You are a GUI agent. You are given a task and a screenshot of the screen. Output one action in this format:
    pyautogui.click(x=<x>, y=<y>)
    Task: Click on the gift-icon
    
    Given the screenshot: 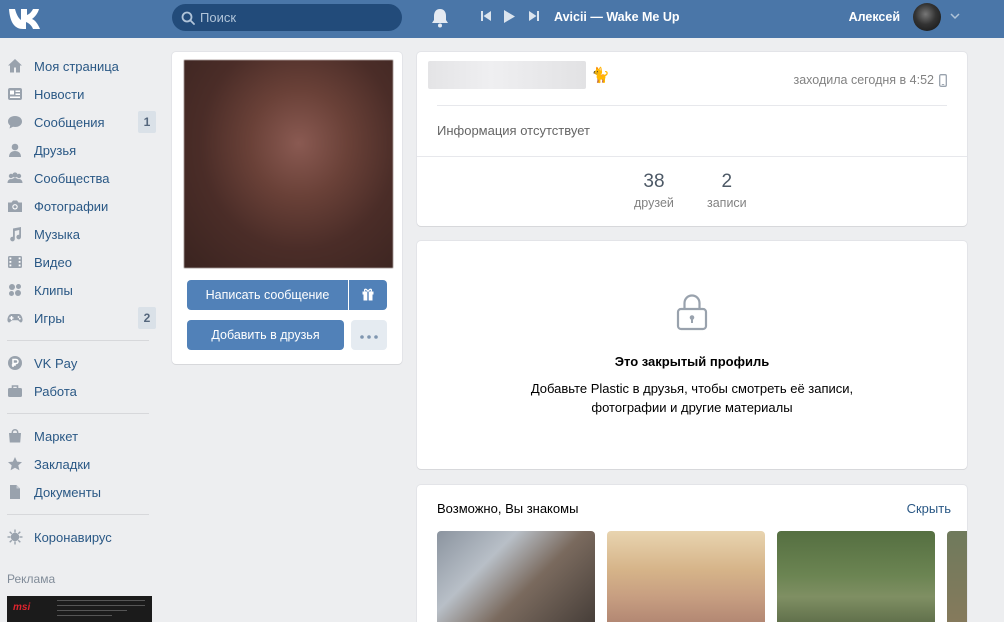 What is the action you would take?
    pyautogui.click(x=368, y=294)
    